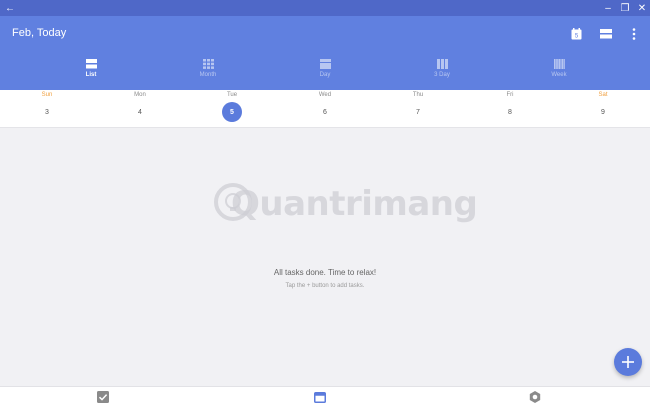 Image resolution: width=650 pixels, height=406 pixels. I want to click on tab-week: Week, so click(559, 73).